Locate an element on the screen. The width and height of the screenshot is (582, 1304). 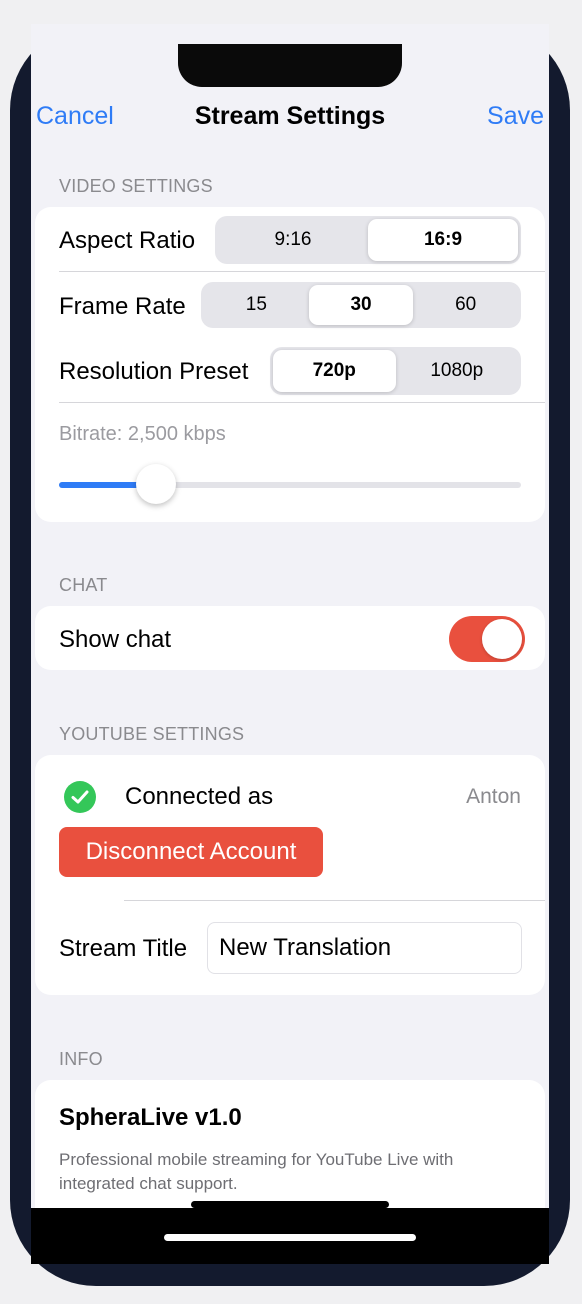
bitrate-label: Bitrate: 2,500 kbps is located at coordinates (142, 434).